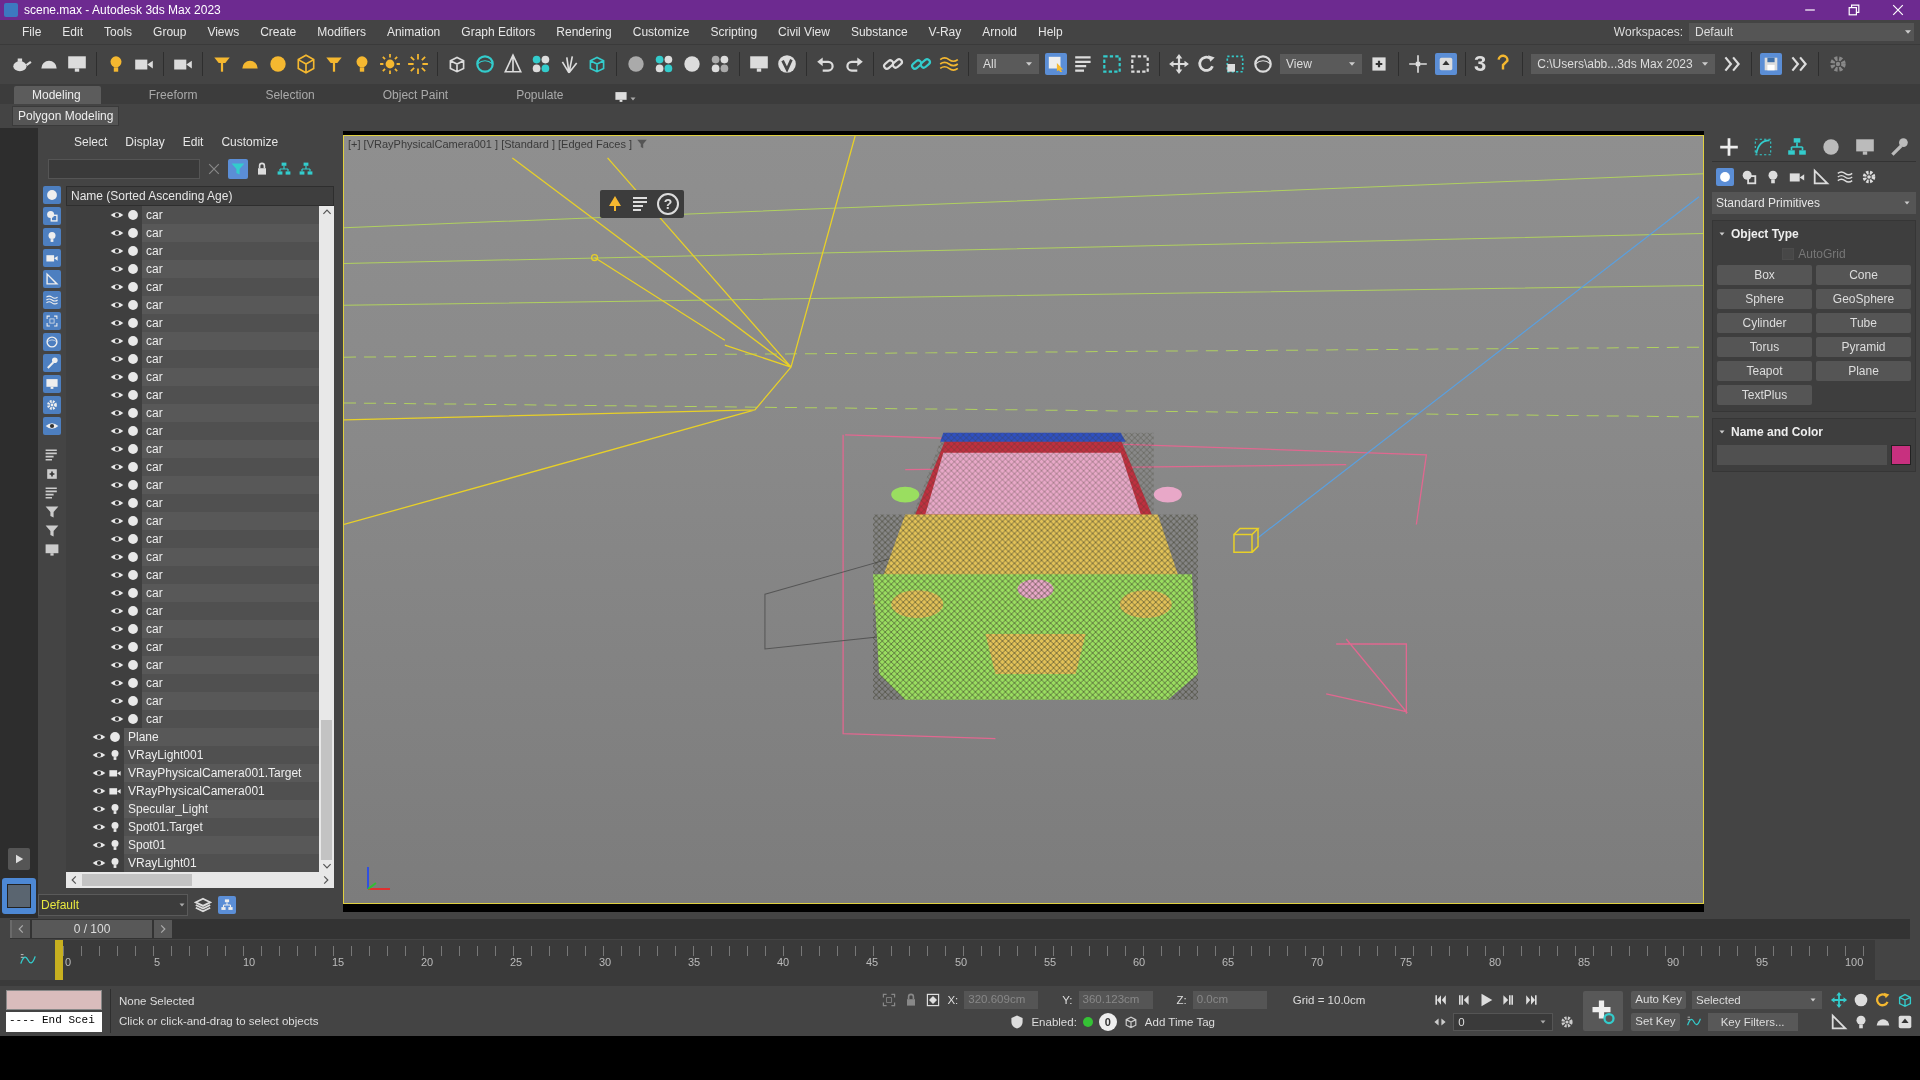  Describe the element at coordinates (1567, 1022) in the screenshot. I see `time-configuration-icon` at that location.